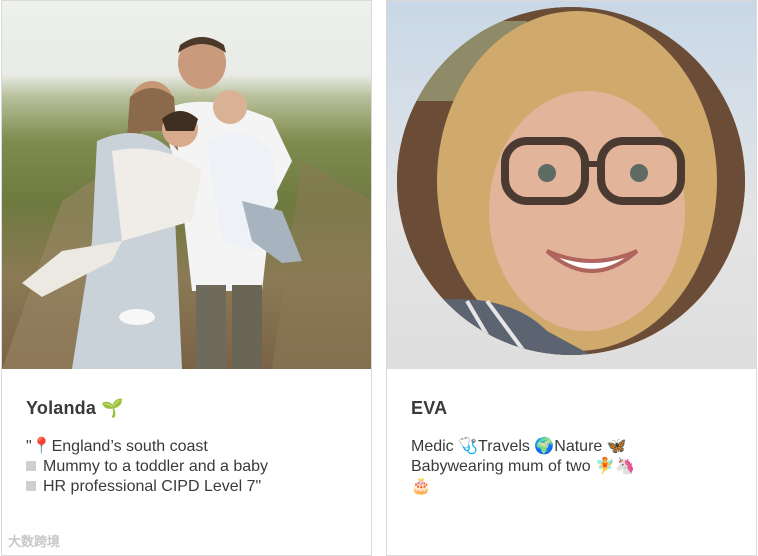 Image resolution: width=758 pixels, height=556 pixels. Describe the element at coordinates (523, 466) in the screenshot. I see `bio-line: Babywearing mum of two 🧚🦄` at that location.